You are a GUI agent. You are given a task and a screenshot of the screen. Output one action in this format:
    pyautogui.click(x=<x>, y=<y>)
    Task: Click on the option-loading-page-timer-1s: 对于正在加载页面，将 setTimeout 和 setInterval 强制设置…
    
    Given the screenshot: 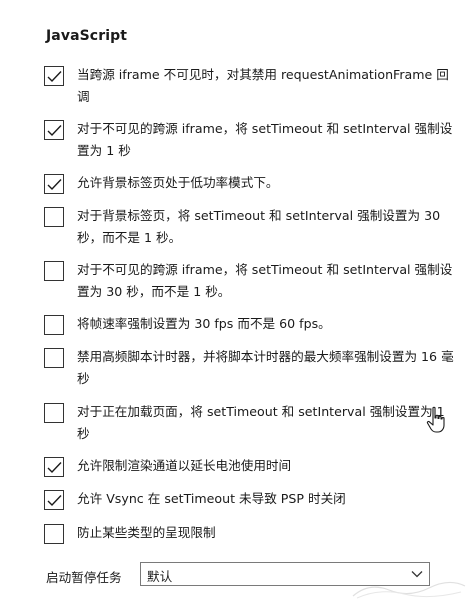 What is the action you would take?
    pyautogui.click(x=249, y=425)
    